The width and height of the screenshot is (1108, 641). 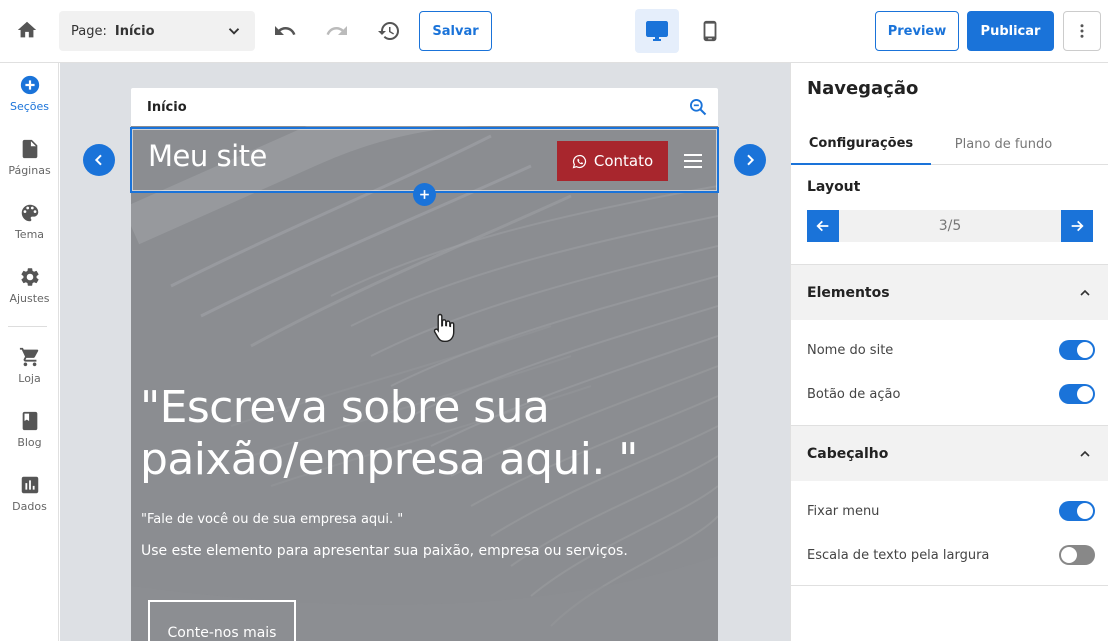 What do you see at coordinates (834, 187) in the screenshot?
I see `layout-label: Layout` at bounding box center [834, 187].